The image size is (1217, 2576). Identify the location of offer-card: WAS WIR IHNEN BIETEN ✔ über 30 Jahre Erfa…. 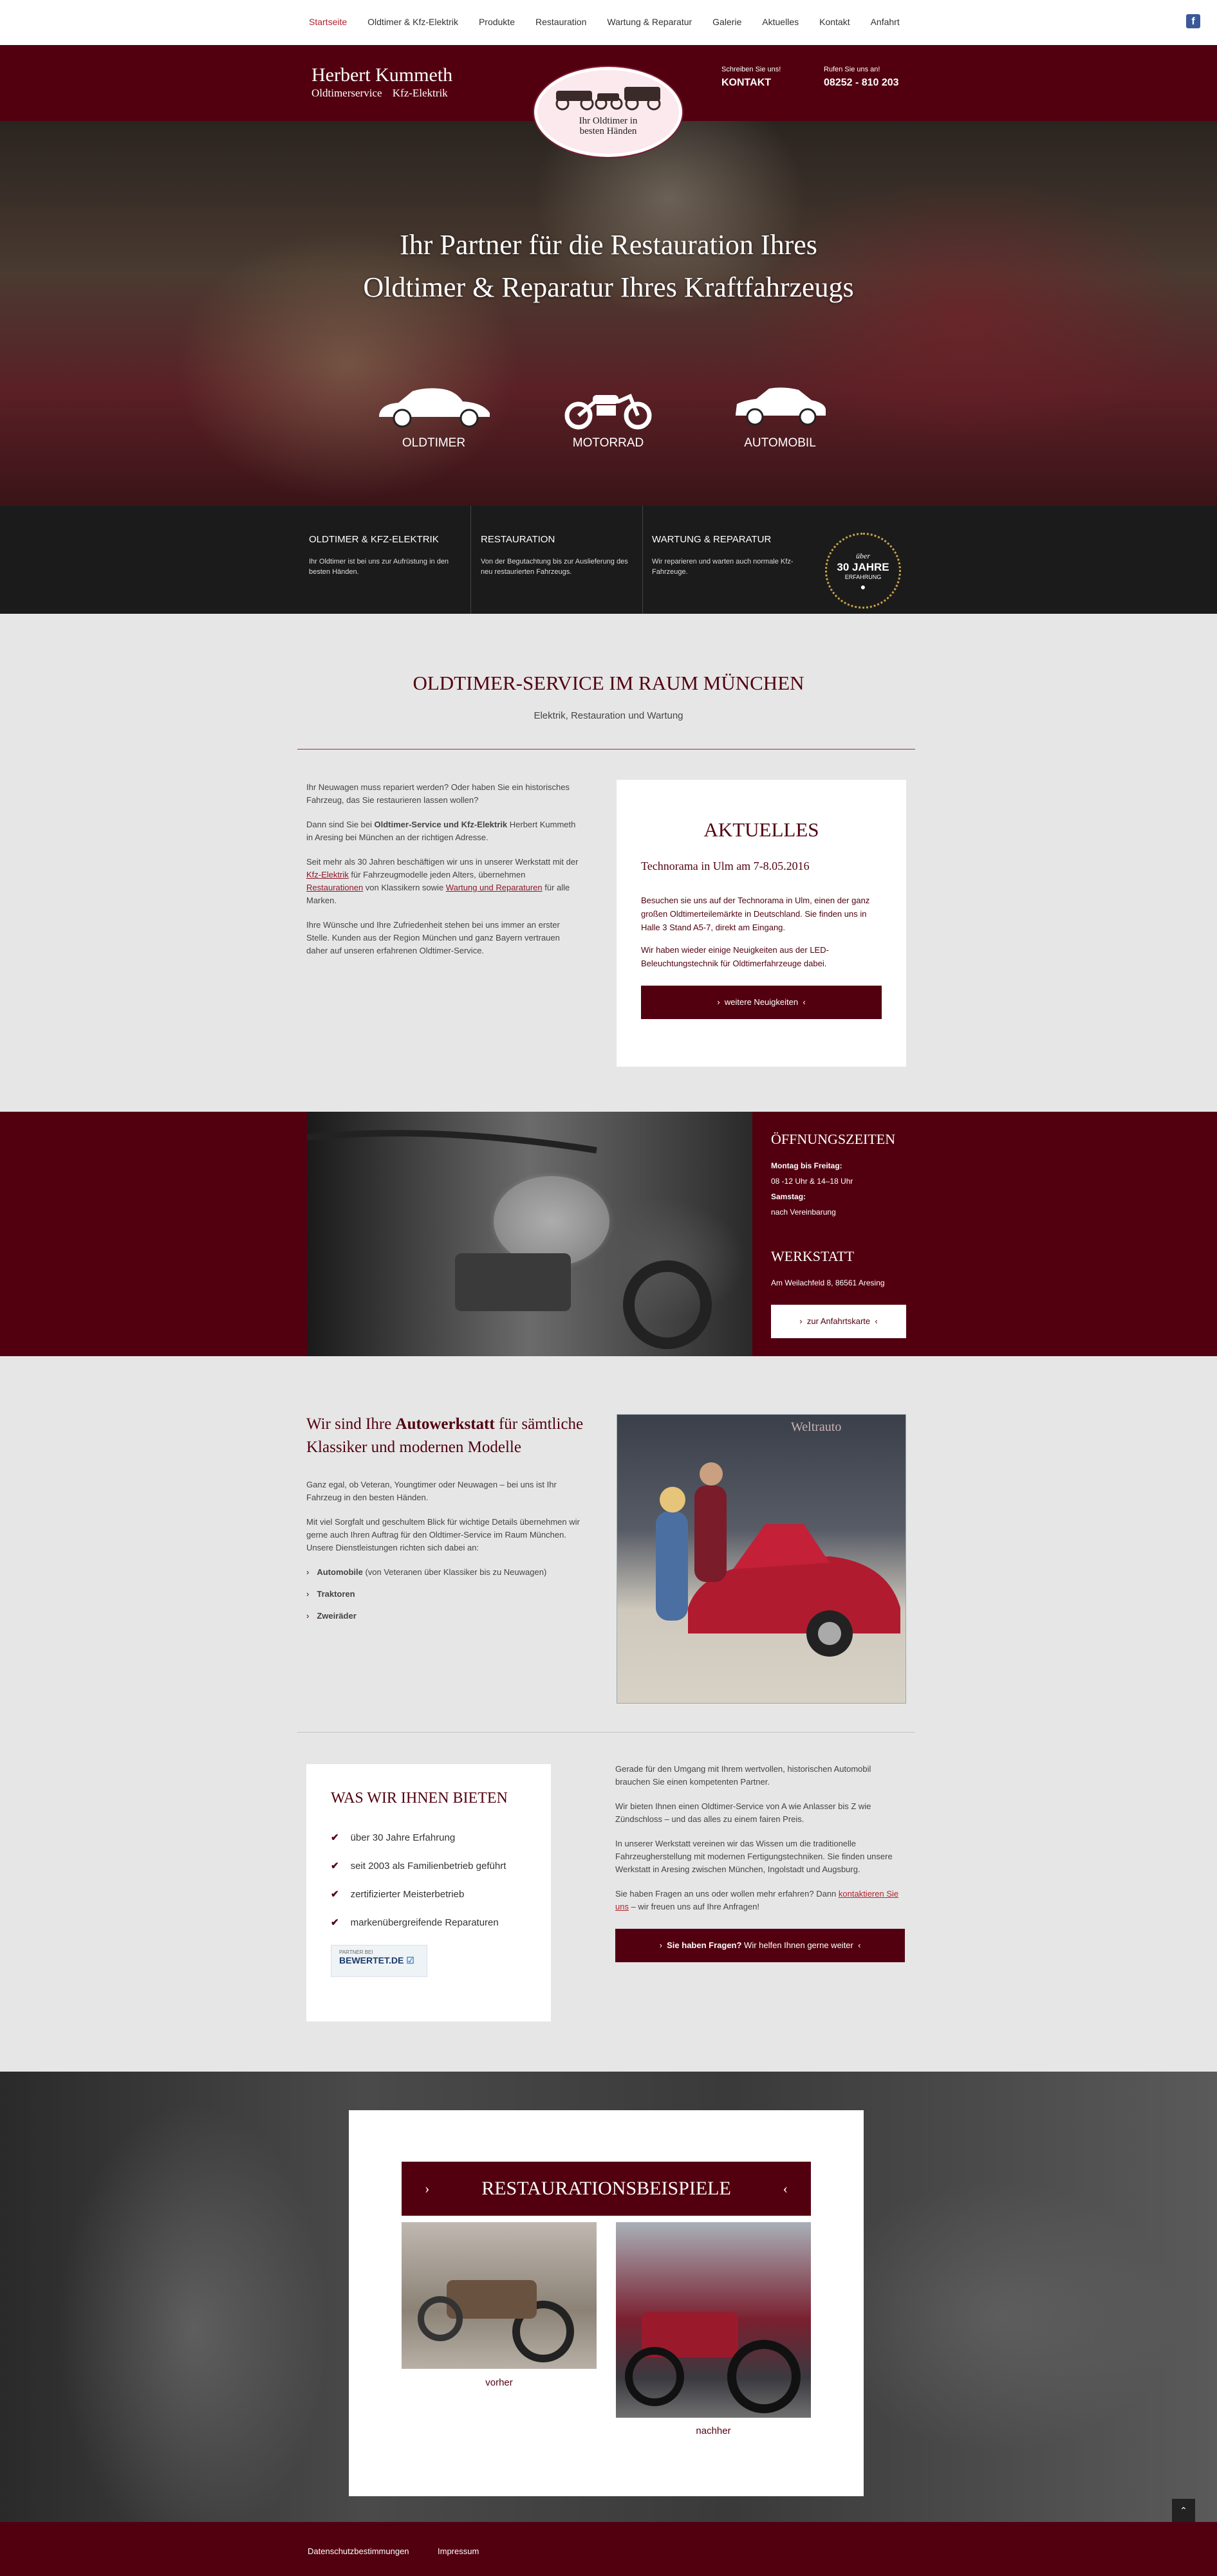
(429, 1892).